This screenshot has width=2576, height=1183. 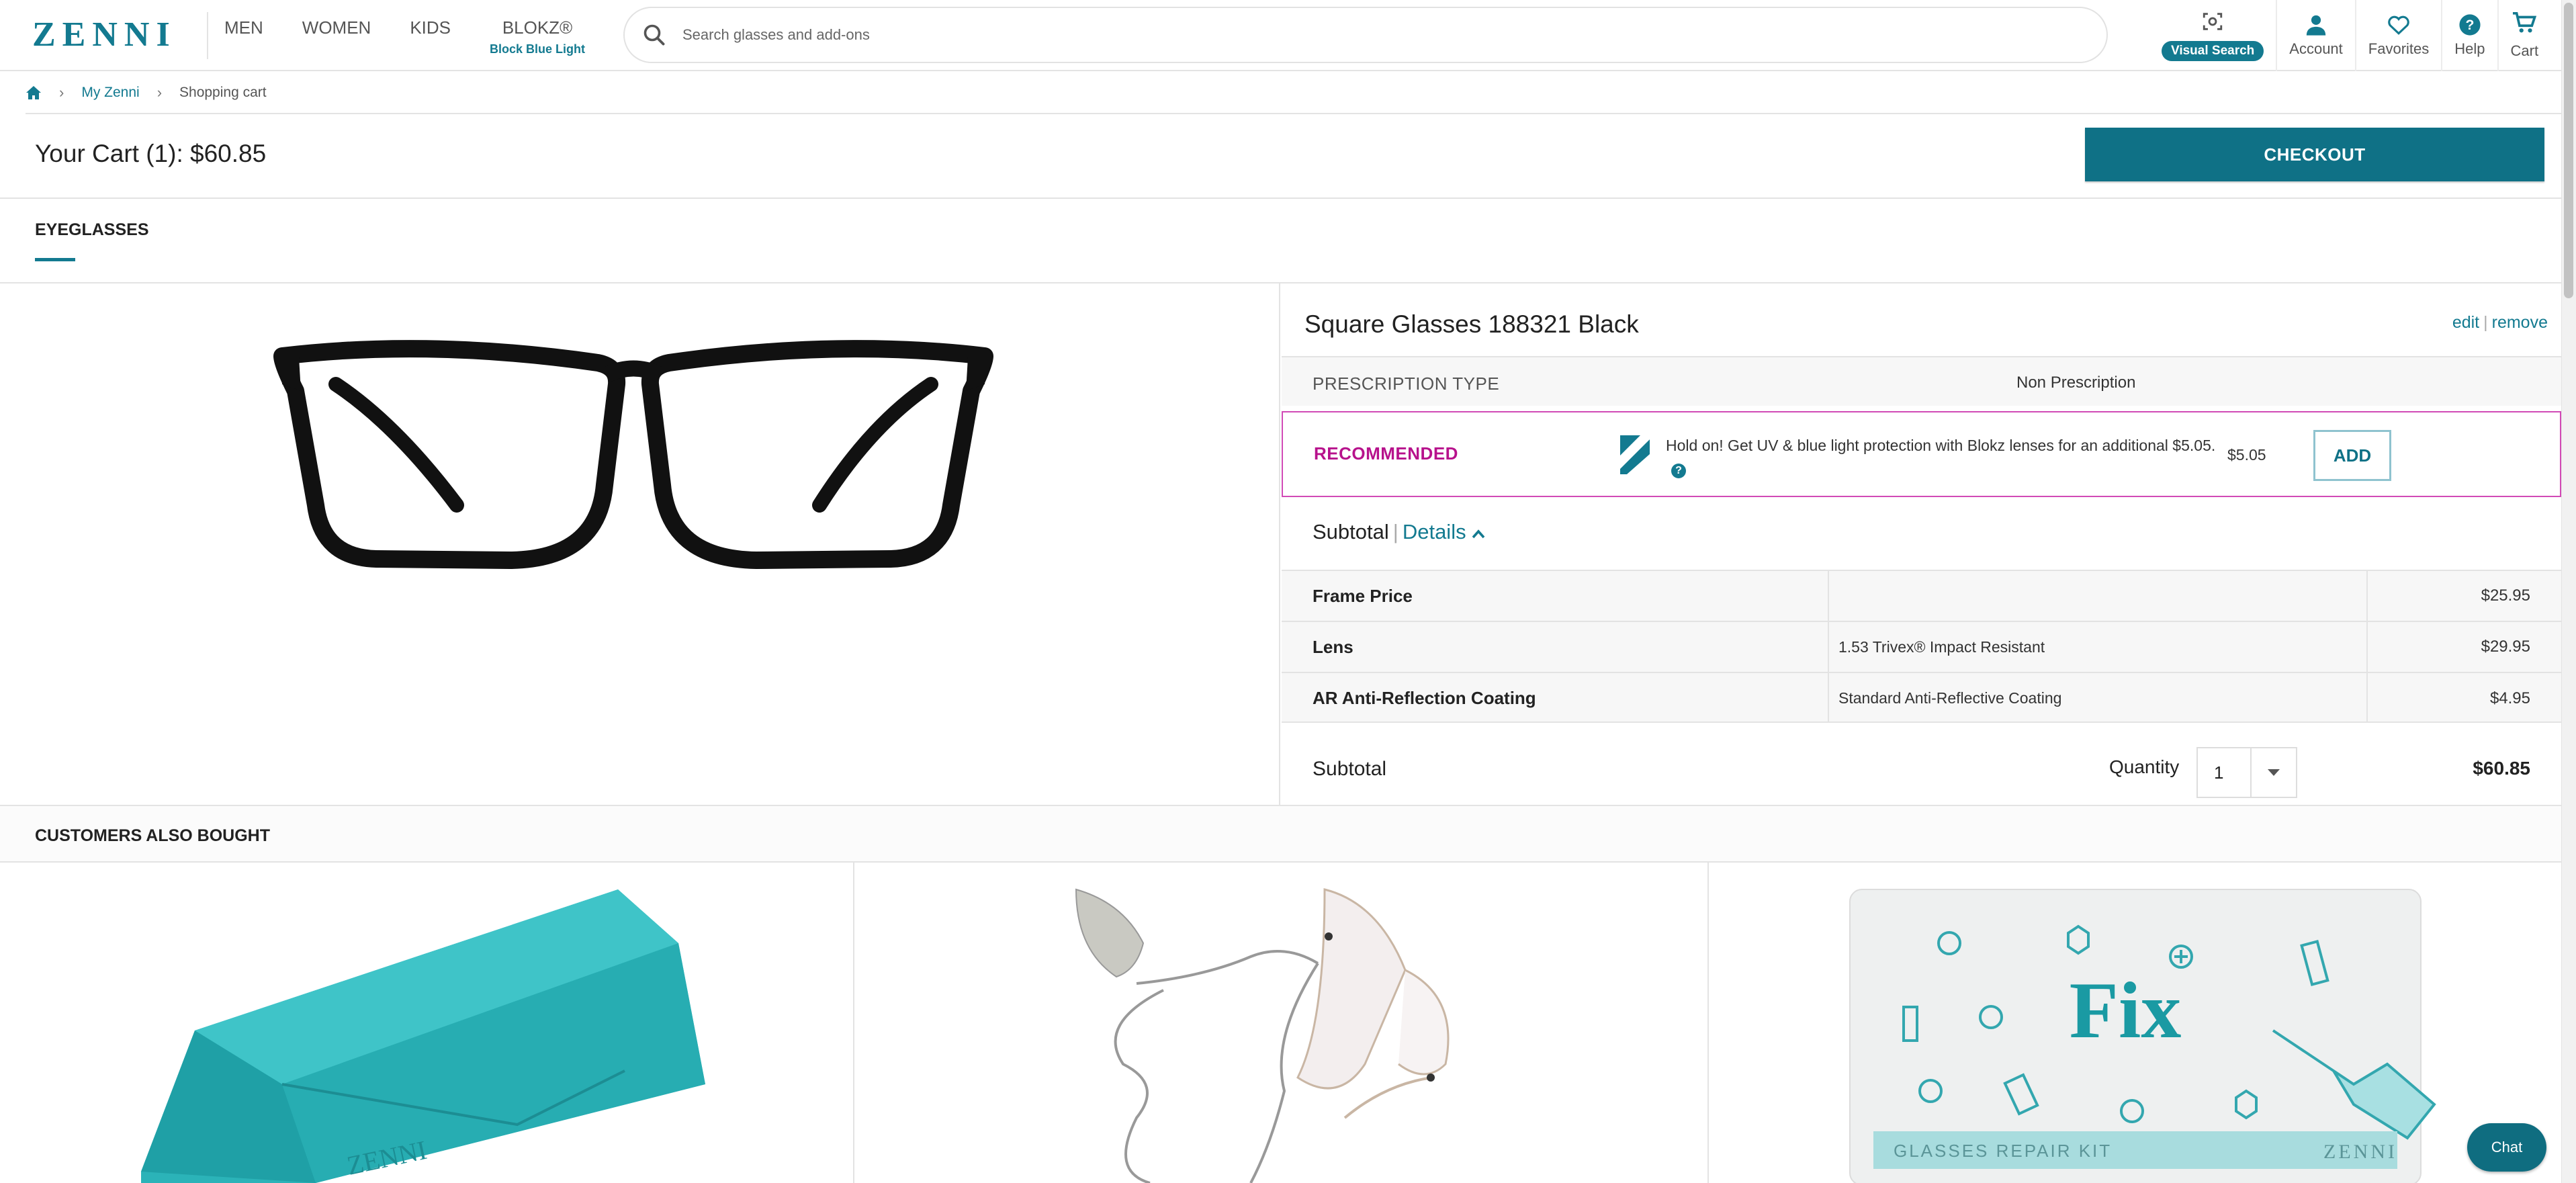 I want to click on nav-women: WOMEN, so click(x=337, y=36).